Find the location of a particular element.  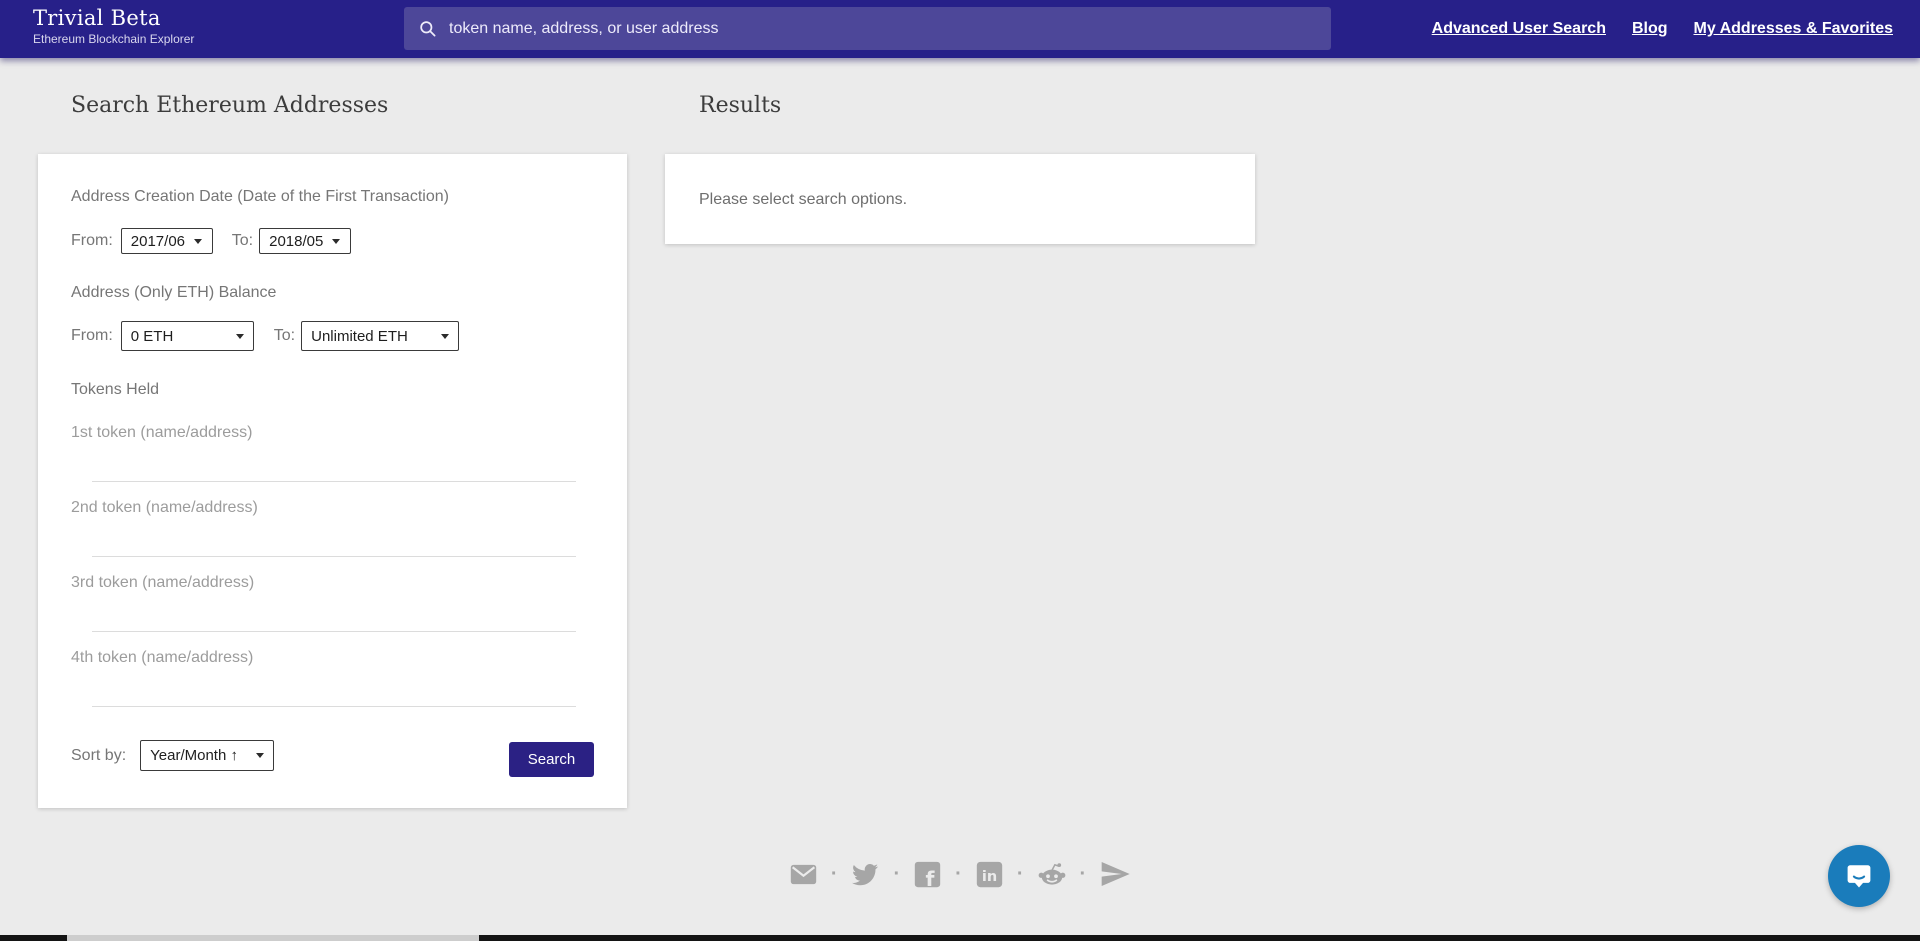

global-search-box is located at coordinates (867, 28).